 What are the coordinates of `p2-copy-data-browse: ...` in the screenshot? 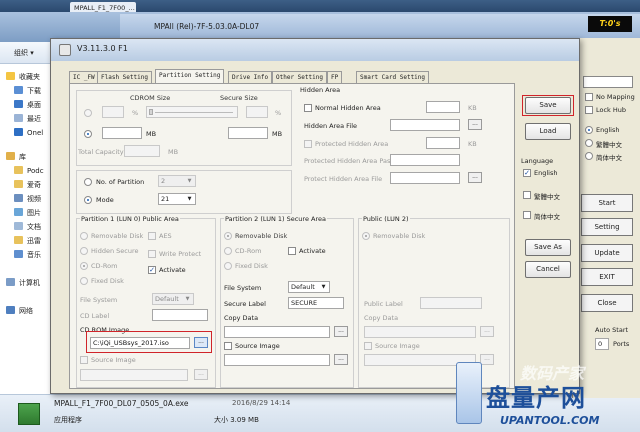 It's located at (341, 331).